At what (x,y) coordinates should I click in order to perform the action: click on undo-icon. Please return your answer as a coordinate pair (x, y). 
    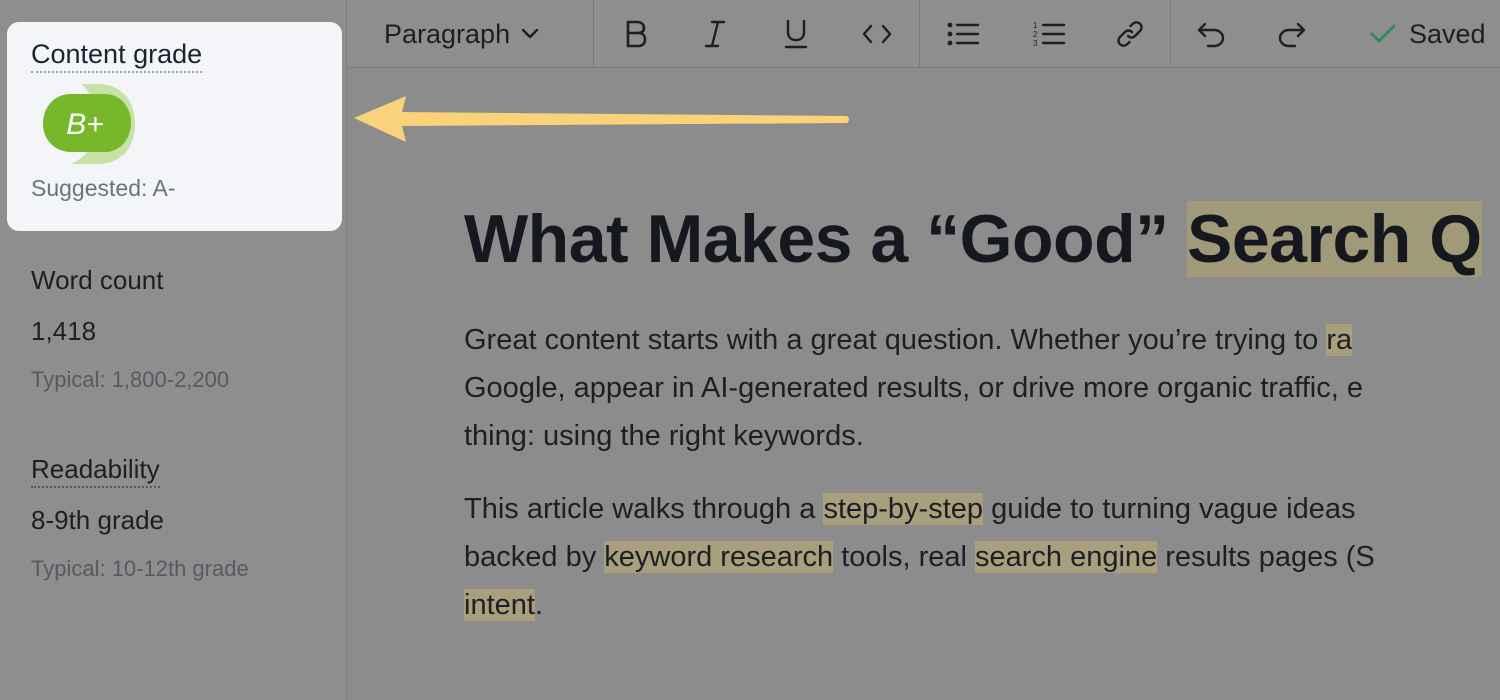
    Looking at the image, I should click on (1211, 35).